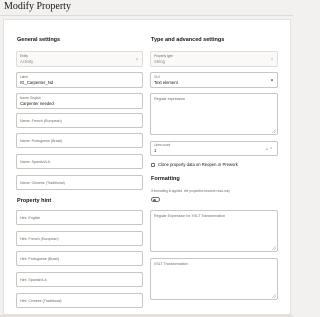  Describe the element at coordinates (41, 140) in the screenshot. I see `name-portuguese-placeholder: Name: Portuguese (Brazil)` at that location.